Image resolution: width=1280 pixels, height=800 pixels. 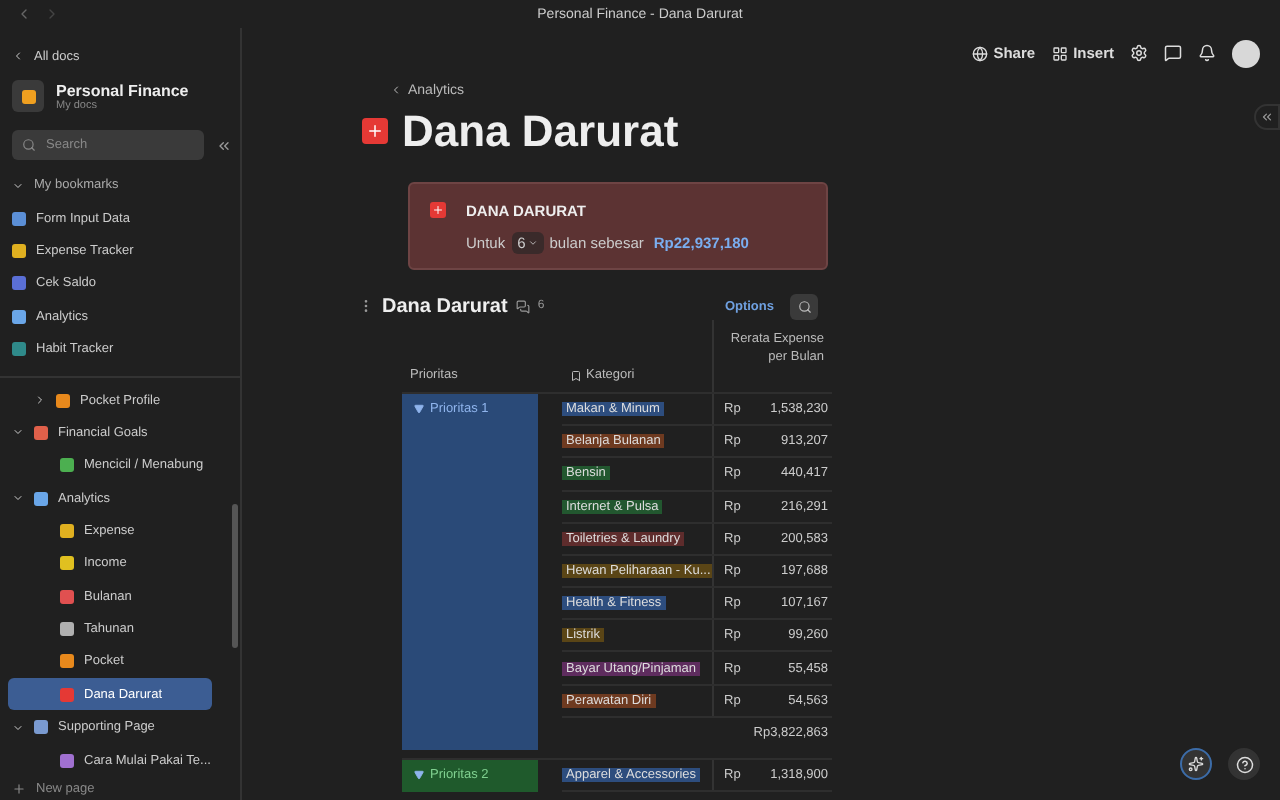 I want to click on collapse-panel-button, so click(x=1267, y=117).